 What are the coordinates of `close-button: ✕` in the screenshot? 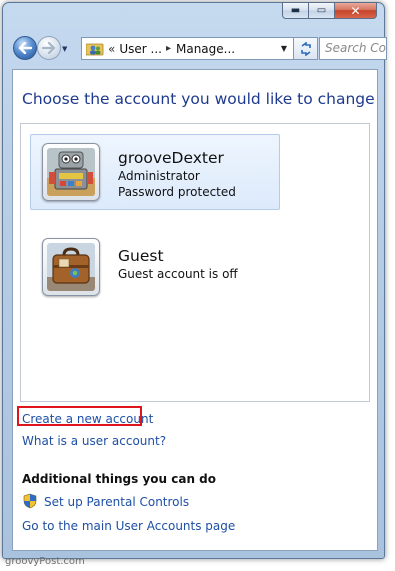 It's located at (355, 10).